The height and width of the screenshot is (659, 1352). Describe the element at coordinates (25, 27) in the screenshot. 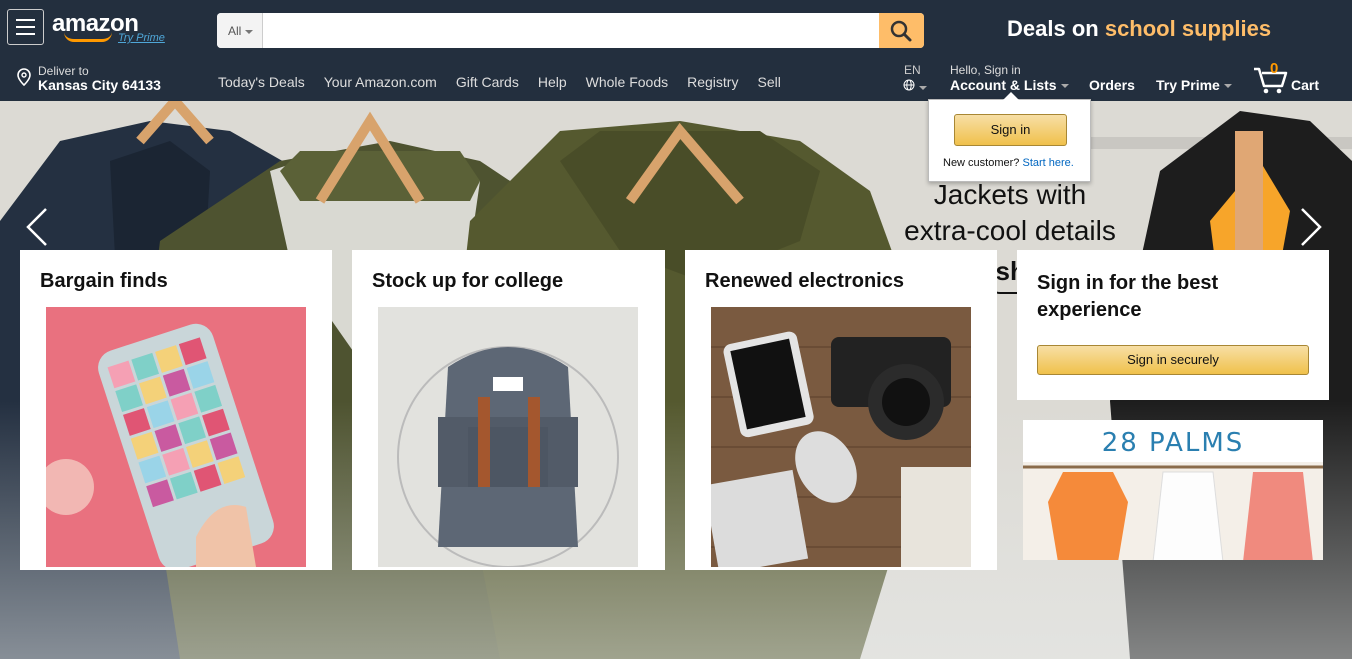

I see `hamburger-menu-button` at that location.